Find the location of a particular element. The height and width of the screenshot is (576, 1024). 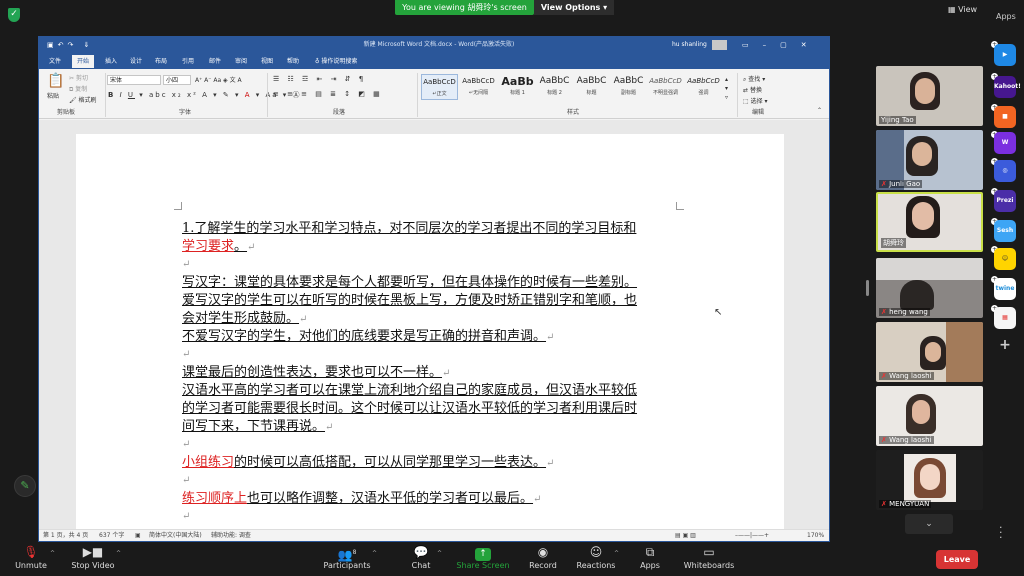

styles-scroll: ▴ ▾ ▿ is located at coordinates (726, 88).